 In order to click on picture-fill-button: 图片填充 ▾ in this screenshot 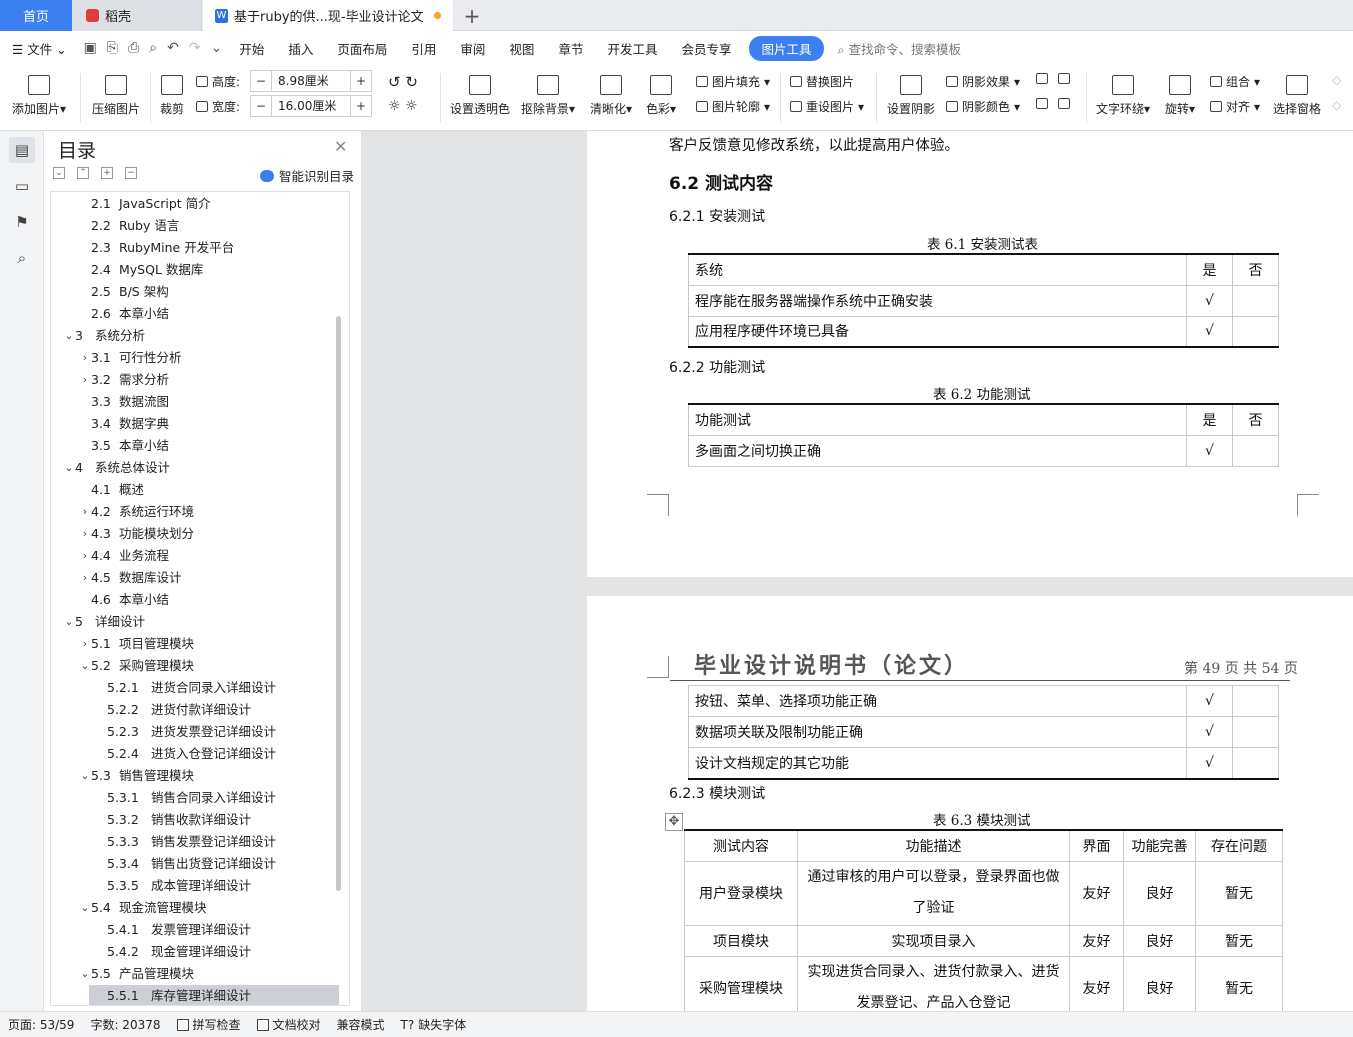, I will do `click(733, 81)`.